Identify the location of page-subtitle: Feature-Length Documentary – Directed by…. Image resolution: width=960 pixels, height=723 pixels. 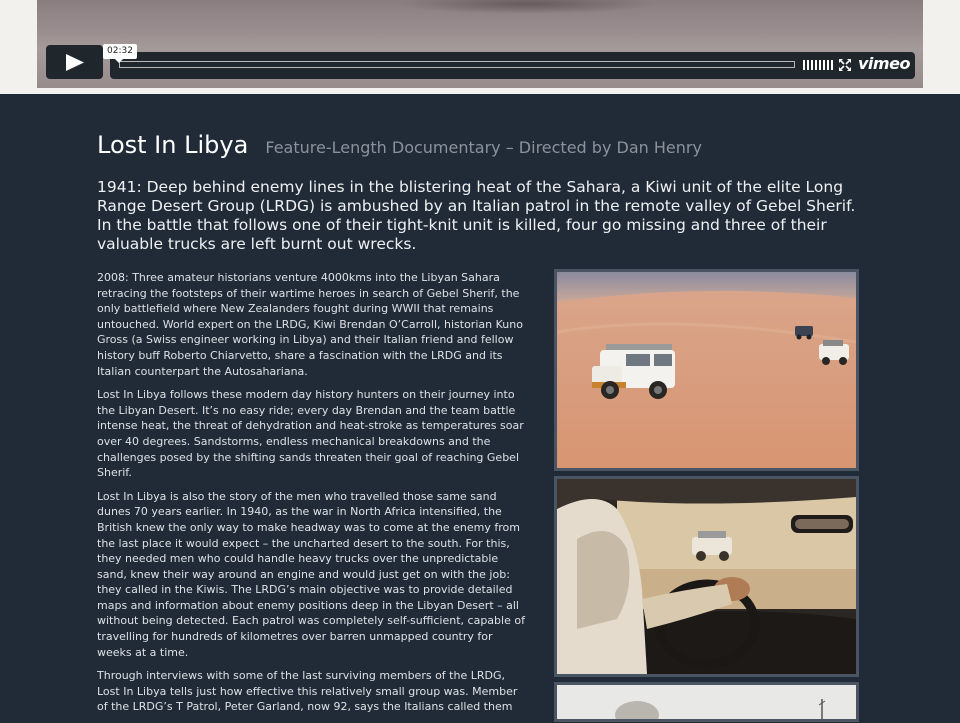
(483, 147).